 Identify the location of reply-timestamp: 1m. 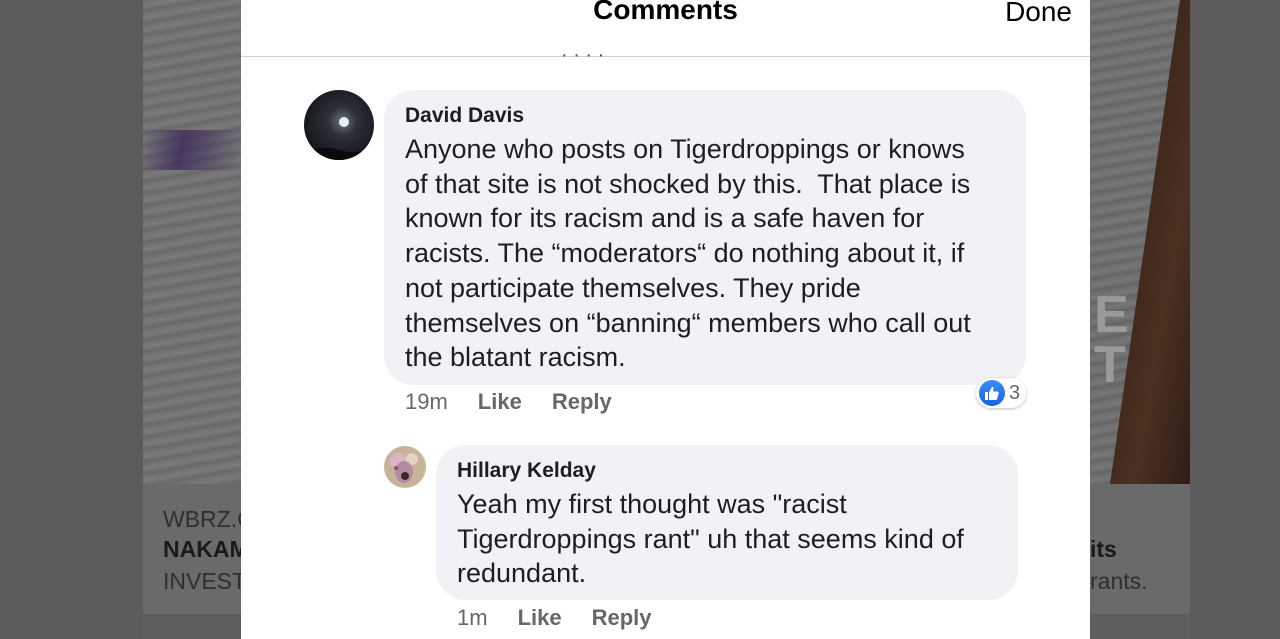
(472, 618).